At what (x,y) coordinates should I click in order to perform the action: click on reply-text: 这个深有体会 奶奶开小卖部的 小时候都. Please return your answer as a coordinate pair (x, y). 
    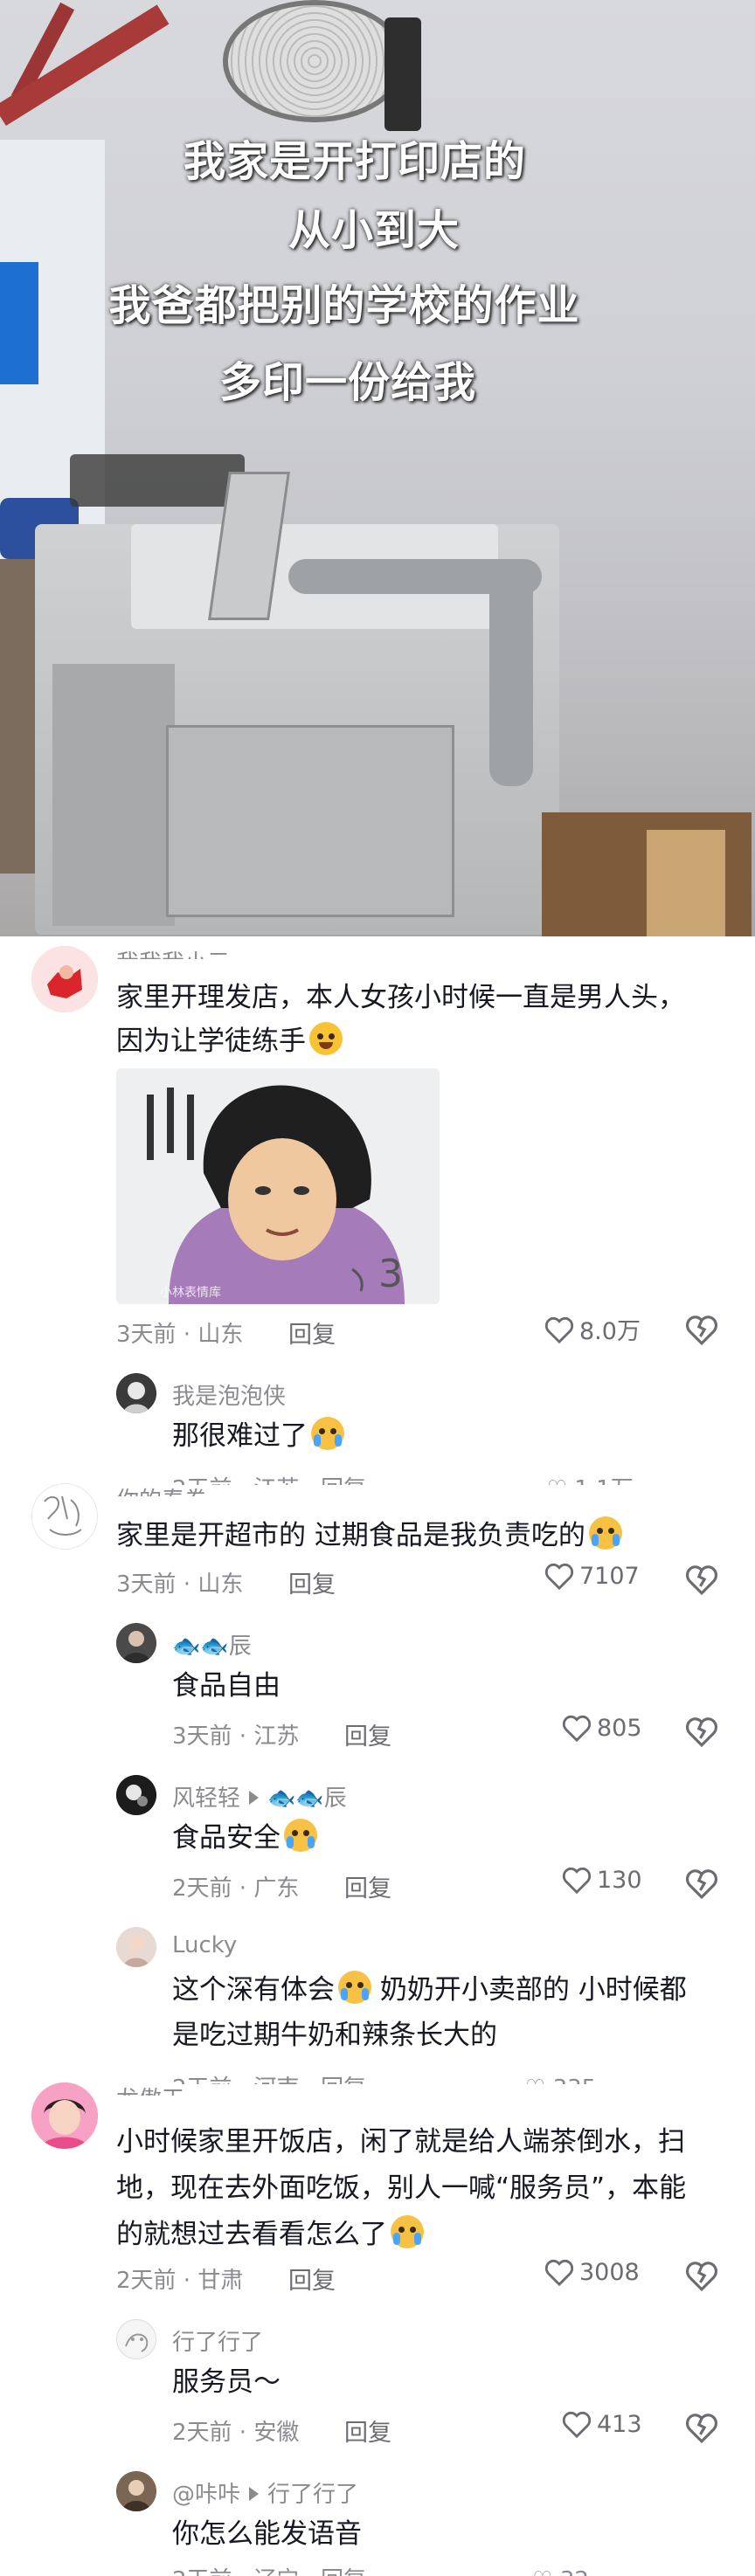
    Looking at the image, I should click on (429, 1990).